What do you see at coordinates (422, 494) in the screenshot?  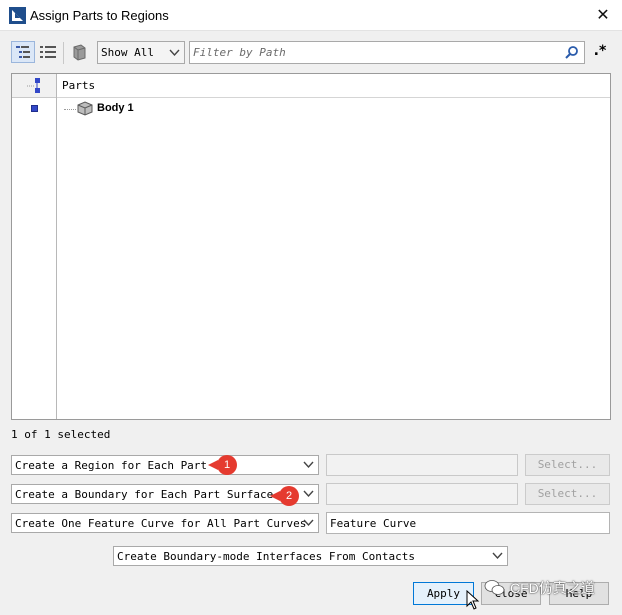 I see `boundary-name-field` at bounding box center [422, 494].